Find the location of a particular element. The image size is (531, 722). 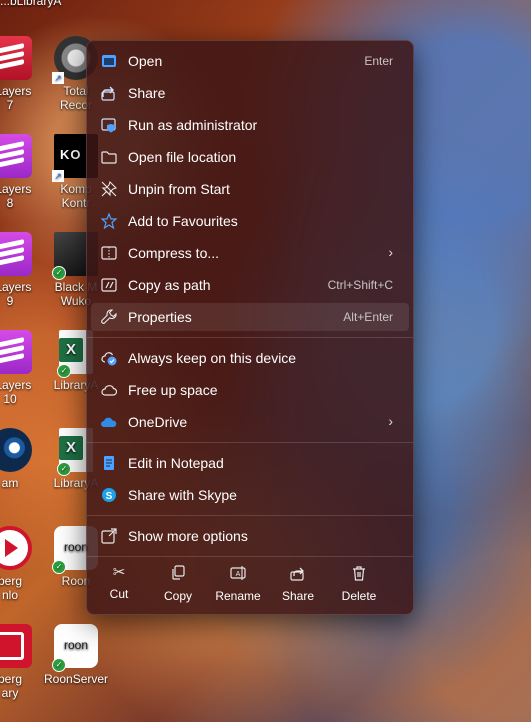

desktop-icon-label: nlo is located at coordinates (9, 595).